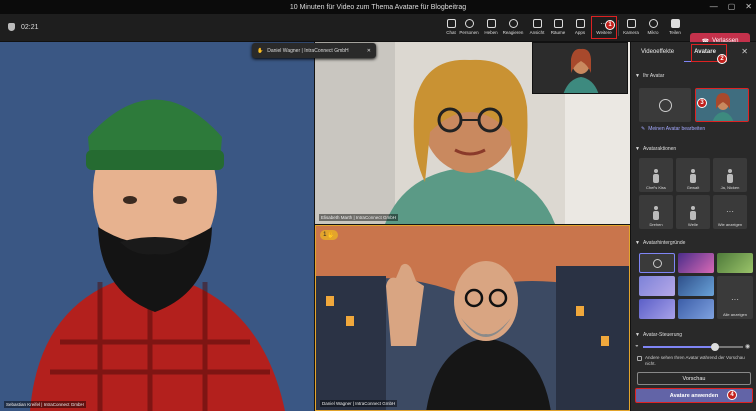 This screenshot has width=756, height=411. Describe the element at coordinates (537, 23) in the screenshot. I see `view-icon` at that location.